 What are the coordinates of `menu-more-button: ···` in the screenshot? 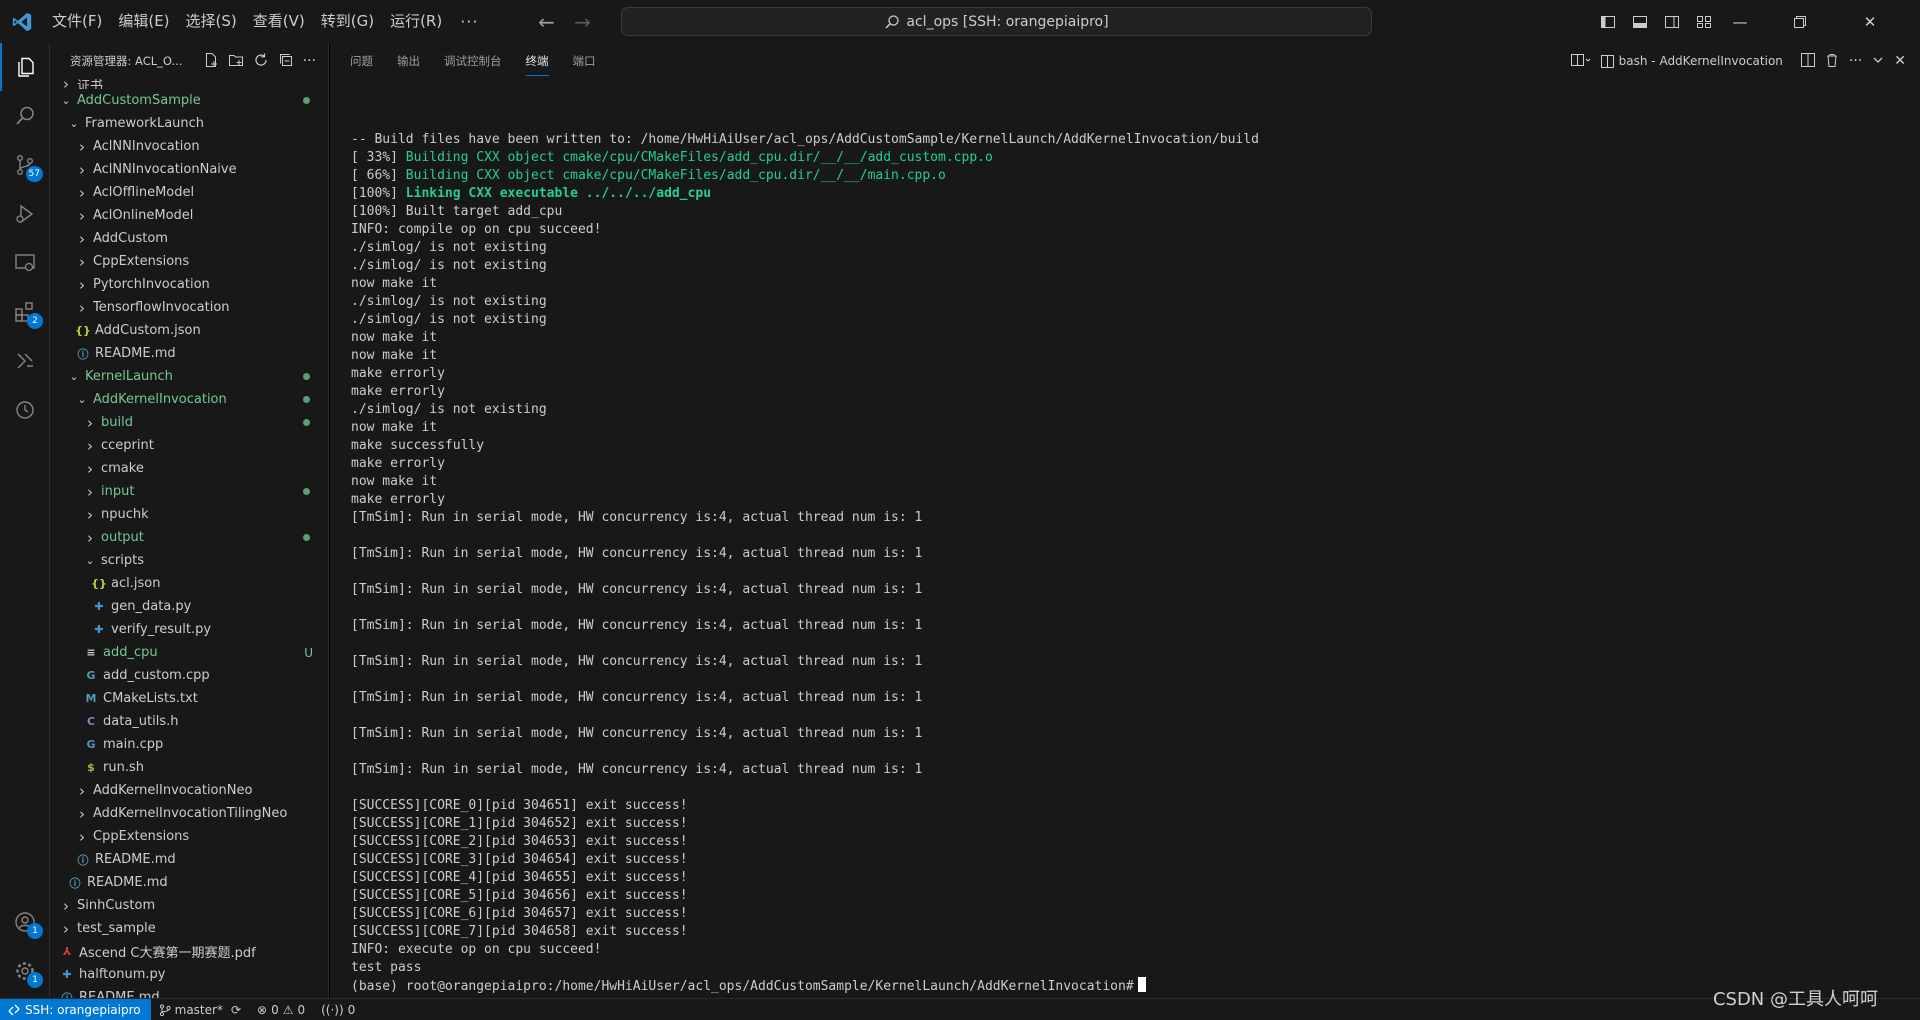 It's located at (469, 21).